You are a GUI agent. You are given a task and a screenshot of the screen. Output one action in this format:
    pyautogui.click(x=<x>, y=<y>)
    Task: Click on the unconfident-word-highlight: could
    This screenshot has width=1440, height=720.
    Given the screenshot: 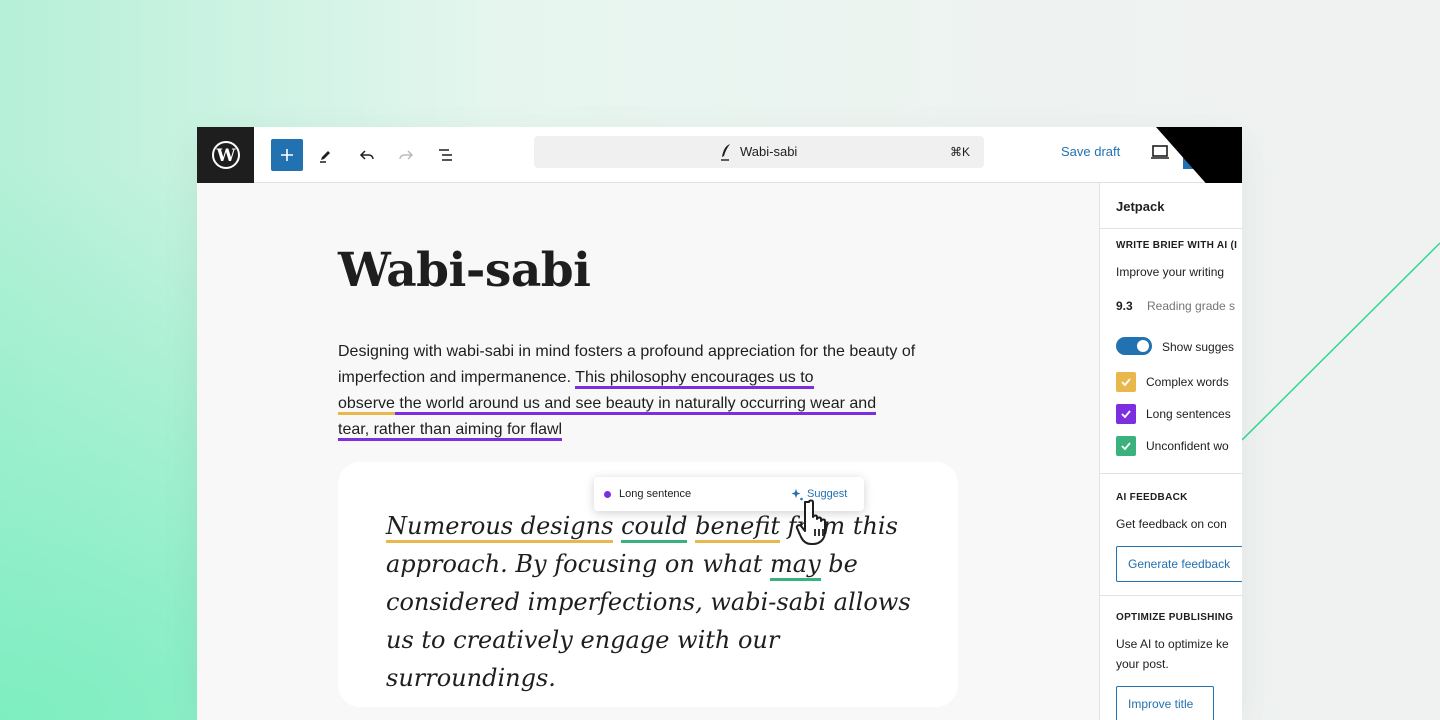 What is the action you would take?
    pyautogui.click(x=654, y=527)
    